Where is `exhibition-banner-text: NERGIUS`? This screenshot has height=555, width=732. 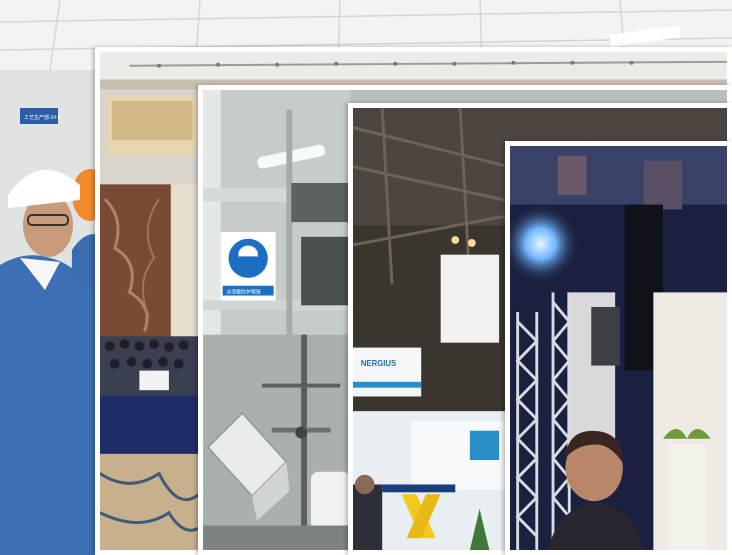
exhibition-banner-text: NERGIUS is located at coordinates (378, 363).